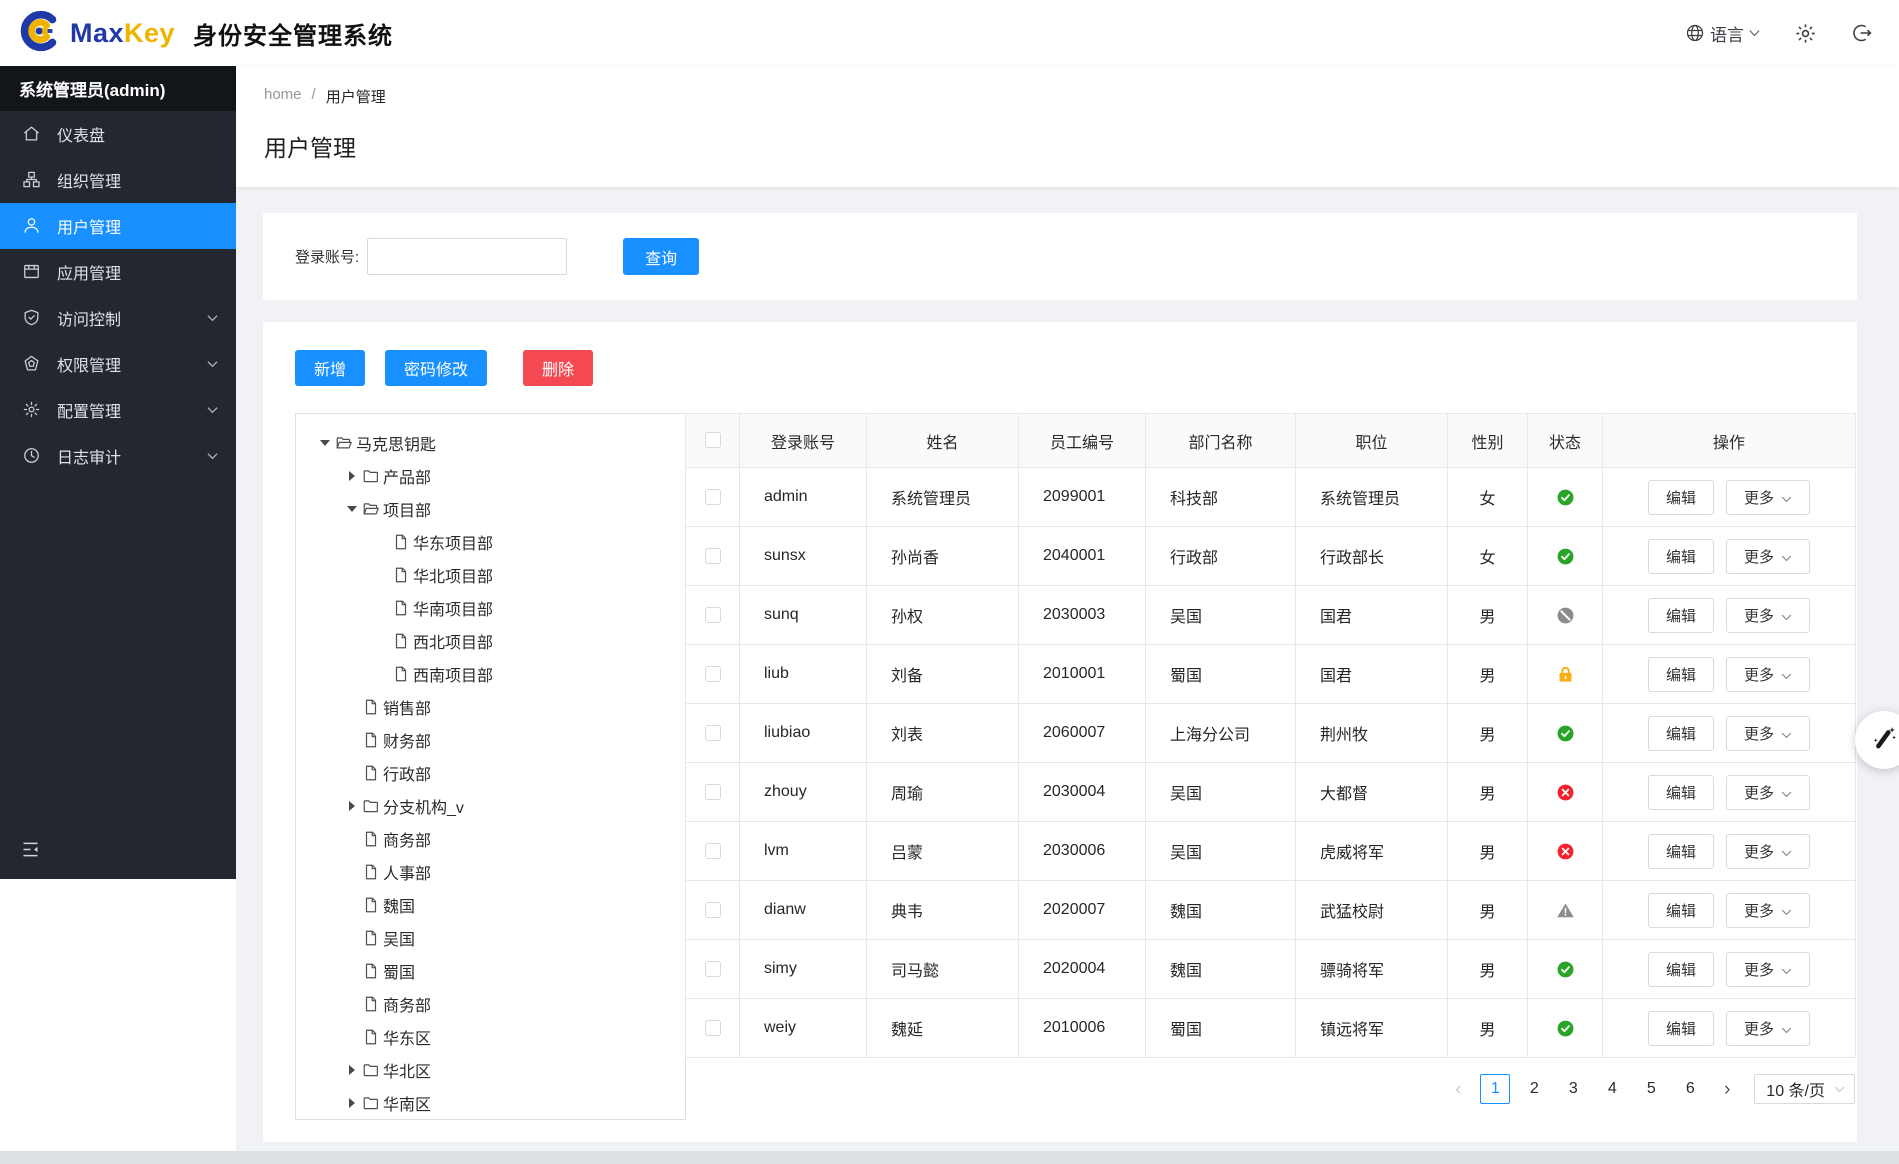  What do you see at coordinates (1612, 1089) in the screenshot?
I see `page-number: 4` at bounding box center [1612, 1089].